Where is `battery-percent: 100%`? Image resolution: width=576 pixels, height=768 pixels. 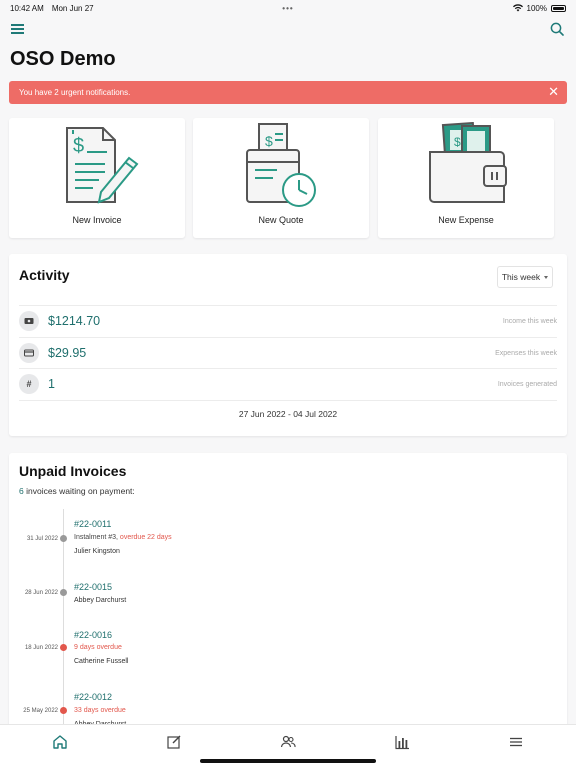
battery-percent: 100% is located at coordinates (536, 8).